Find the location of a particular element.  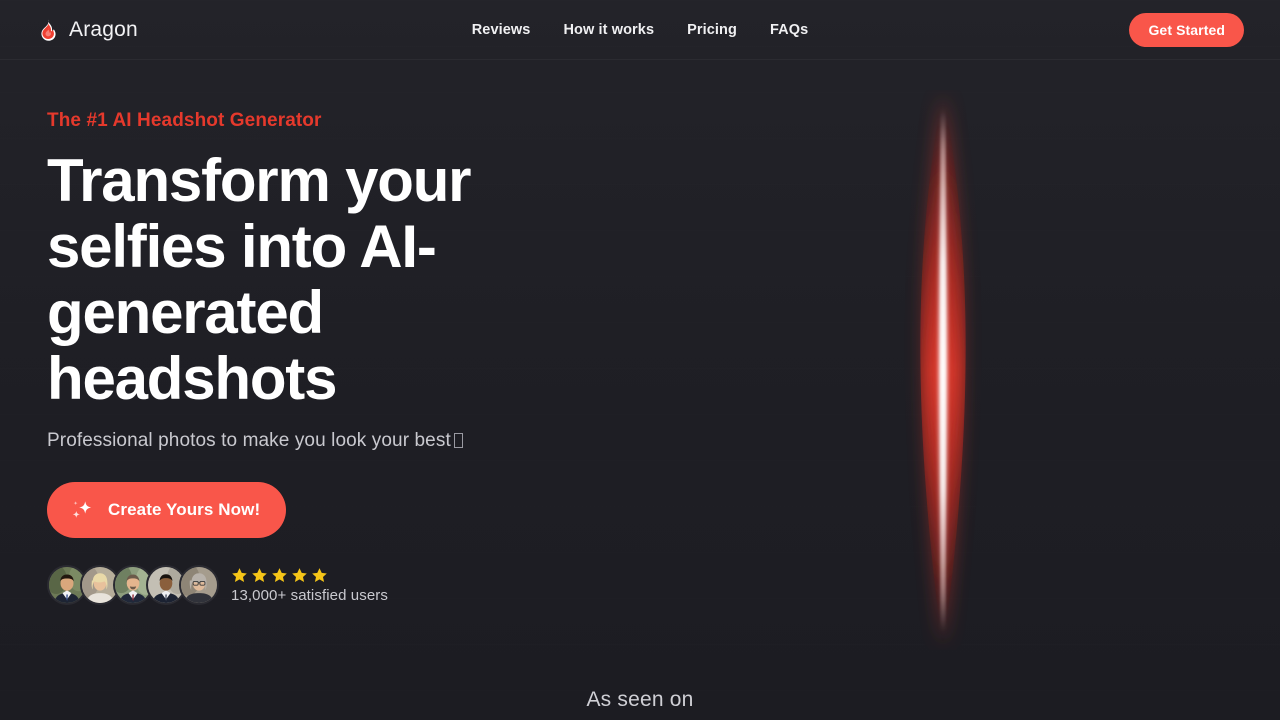

nav-links: Reviews How it works Pricing FAQs is located at coordinates (640, 30).